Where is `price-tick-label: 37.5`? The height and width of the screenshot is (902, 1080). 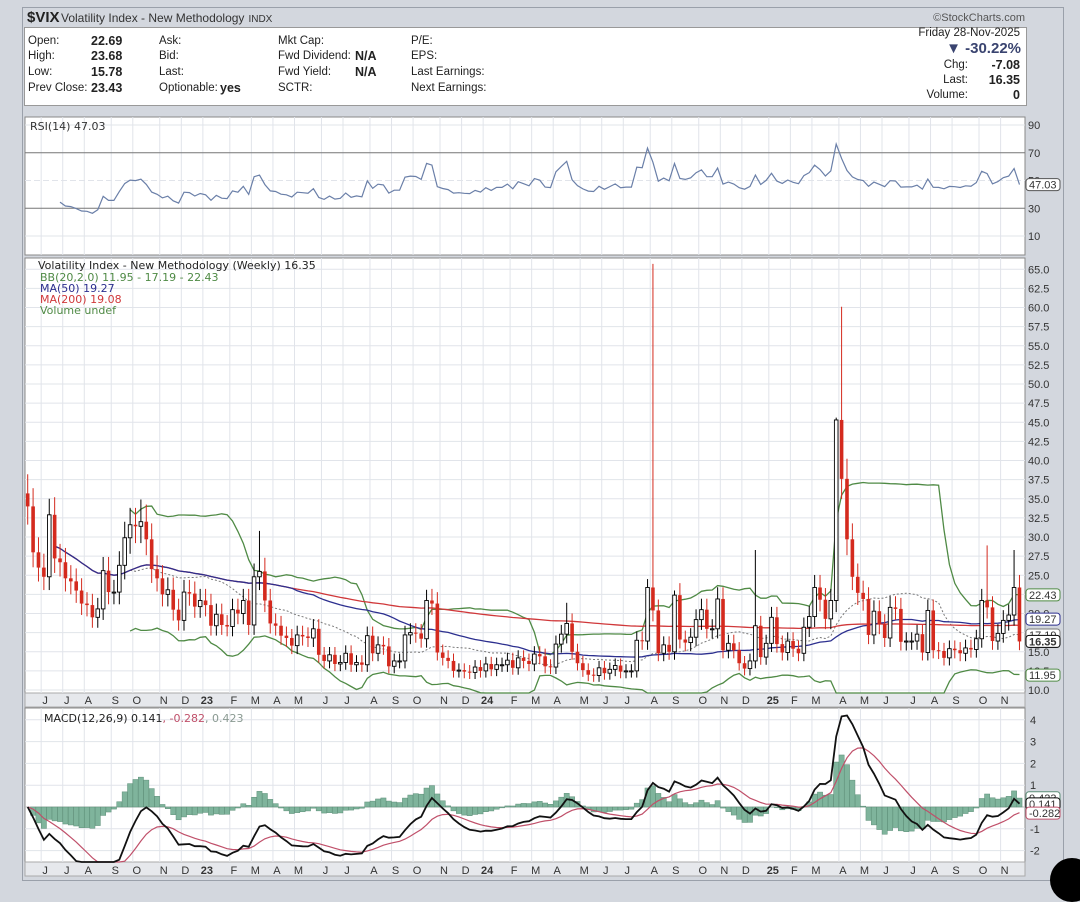 price-tick-label: 37.5 is located at coordinates (1038, 481).